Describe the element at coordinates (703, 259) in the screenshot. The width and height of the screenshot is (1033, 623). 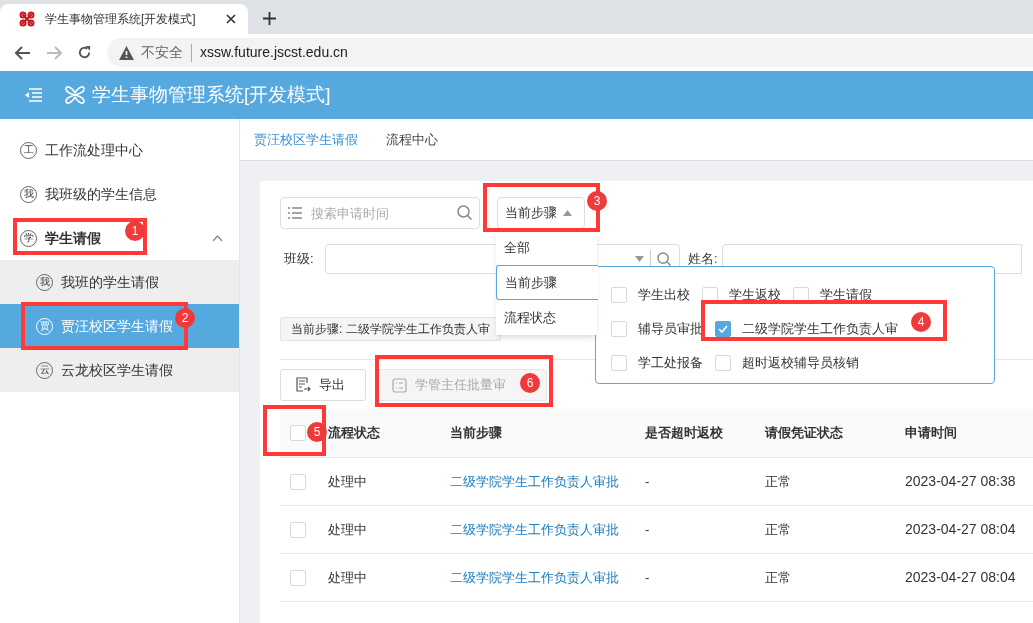
I see `name-label: 姓名:` at that location.